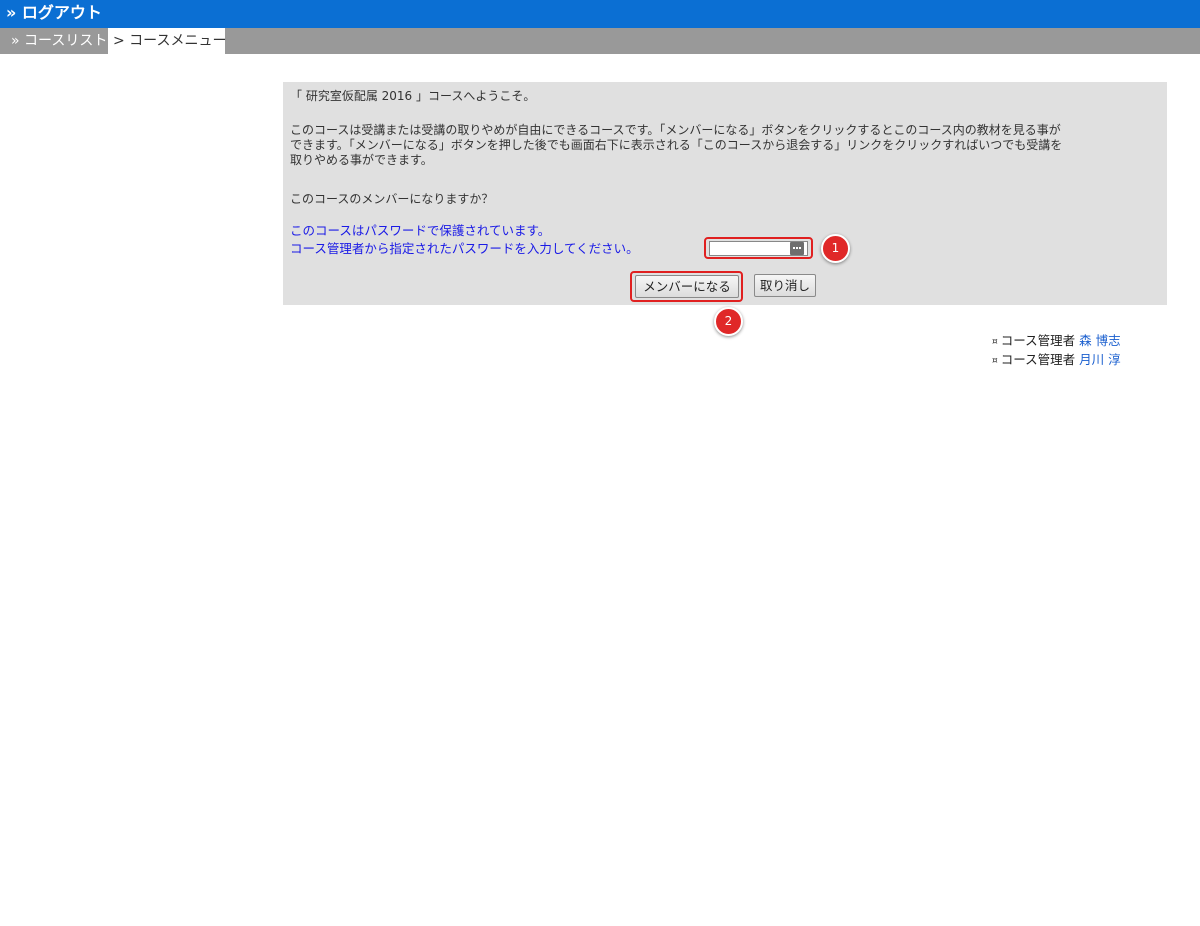  I want to click on welcome-message: 「 研究室仮配属 2016 」コースへようこそ。, so click(413, 96).